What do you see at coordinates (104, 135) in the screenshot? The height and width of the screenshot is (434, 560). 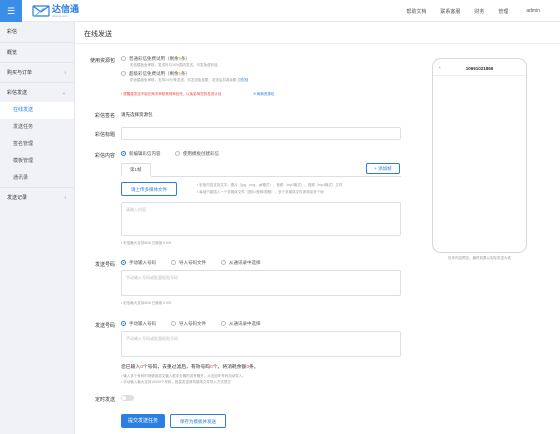 I see `title-label: 彩信标题` at bounding box center [104, 135].